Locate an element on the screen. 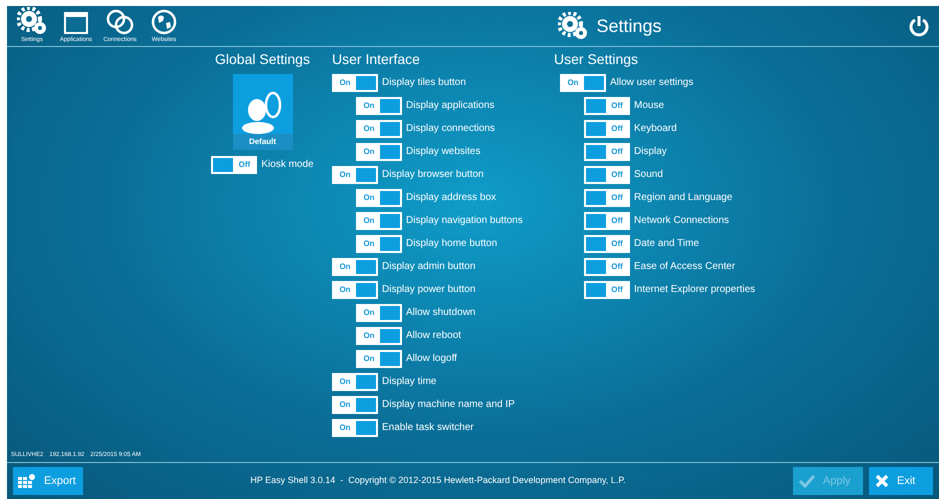 This screenshot has width=939, height=499. setting-label: Display home button is located at coordinates (452, 244).